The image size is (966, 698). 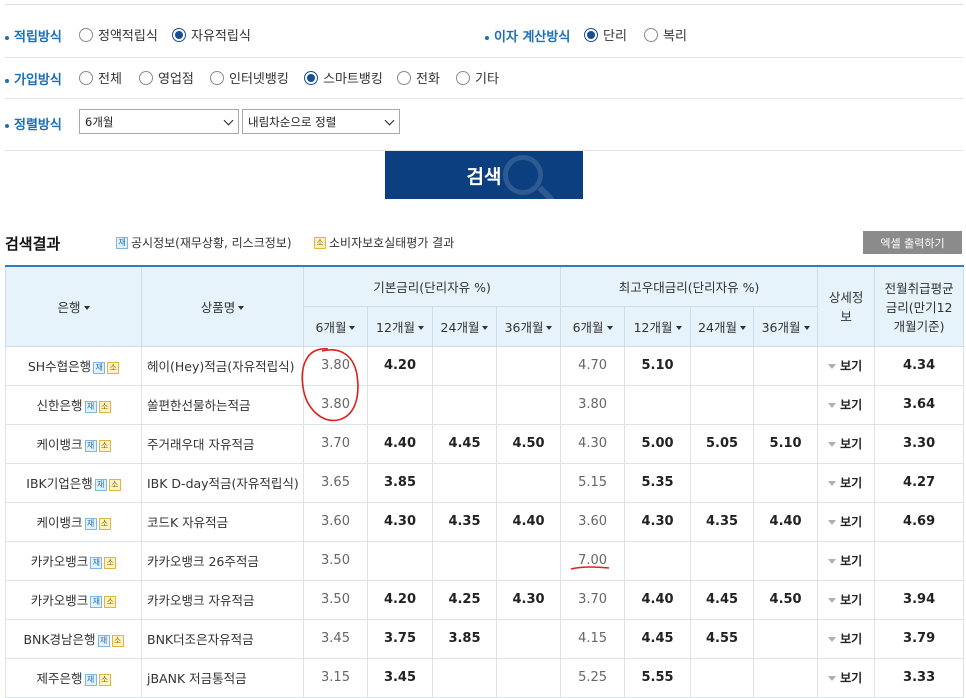 I want to click on header-max-period: 6개월, so click(x=593, y=326).